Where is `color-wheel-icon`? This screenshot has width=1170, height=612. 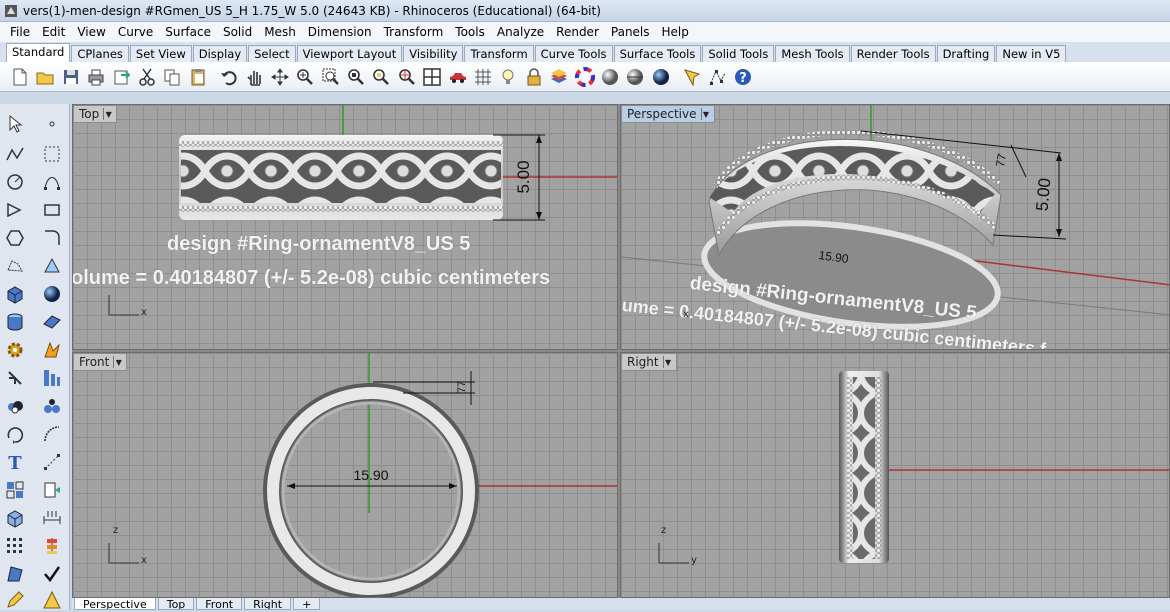 color-wheel-icon is located at coordinates (585, 77).